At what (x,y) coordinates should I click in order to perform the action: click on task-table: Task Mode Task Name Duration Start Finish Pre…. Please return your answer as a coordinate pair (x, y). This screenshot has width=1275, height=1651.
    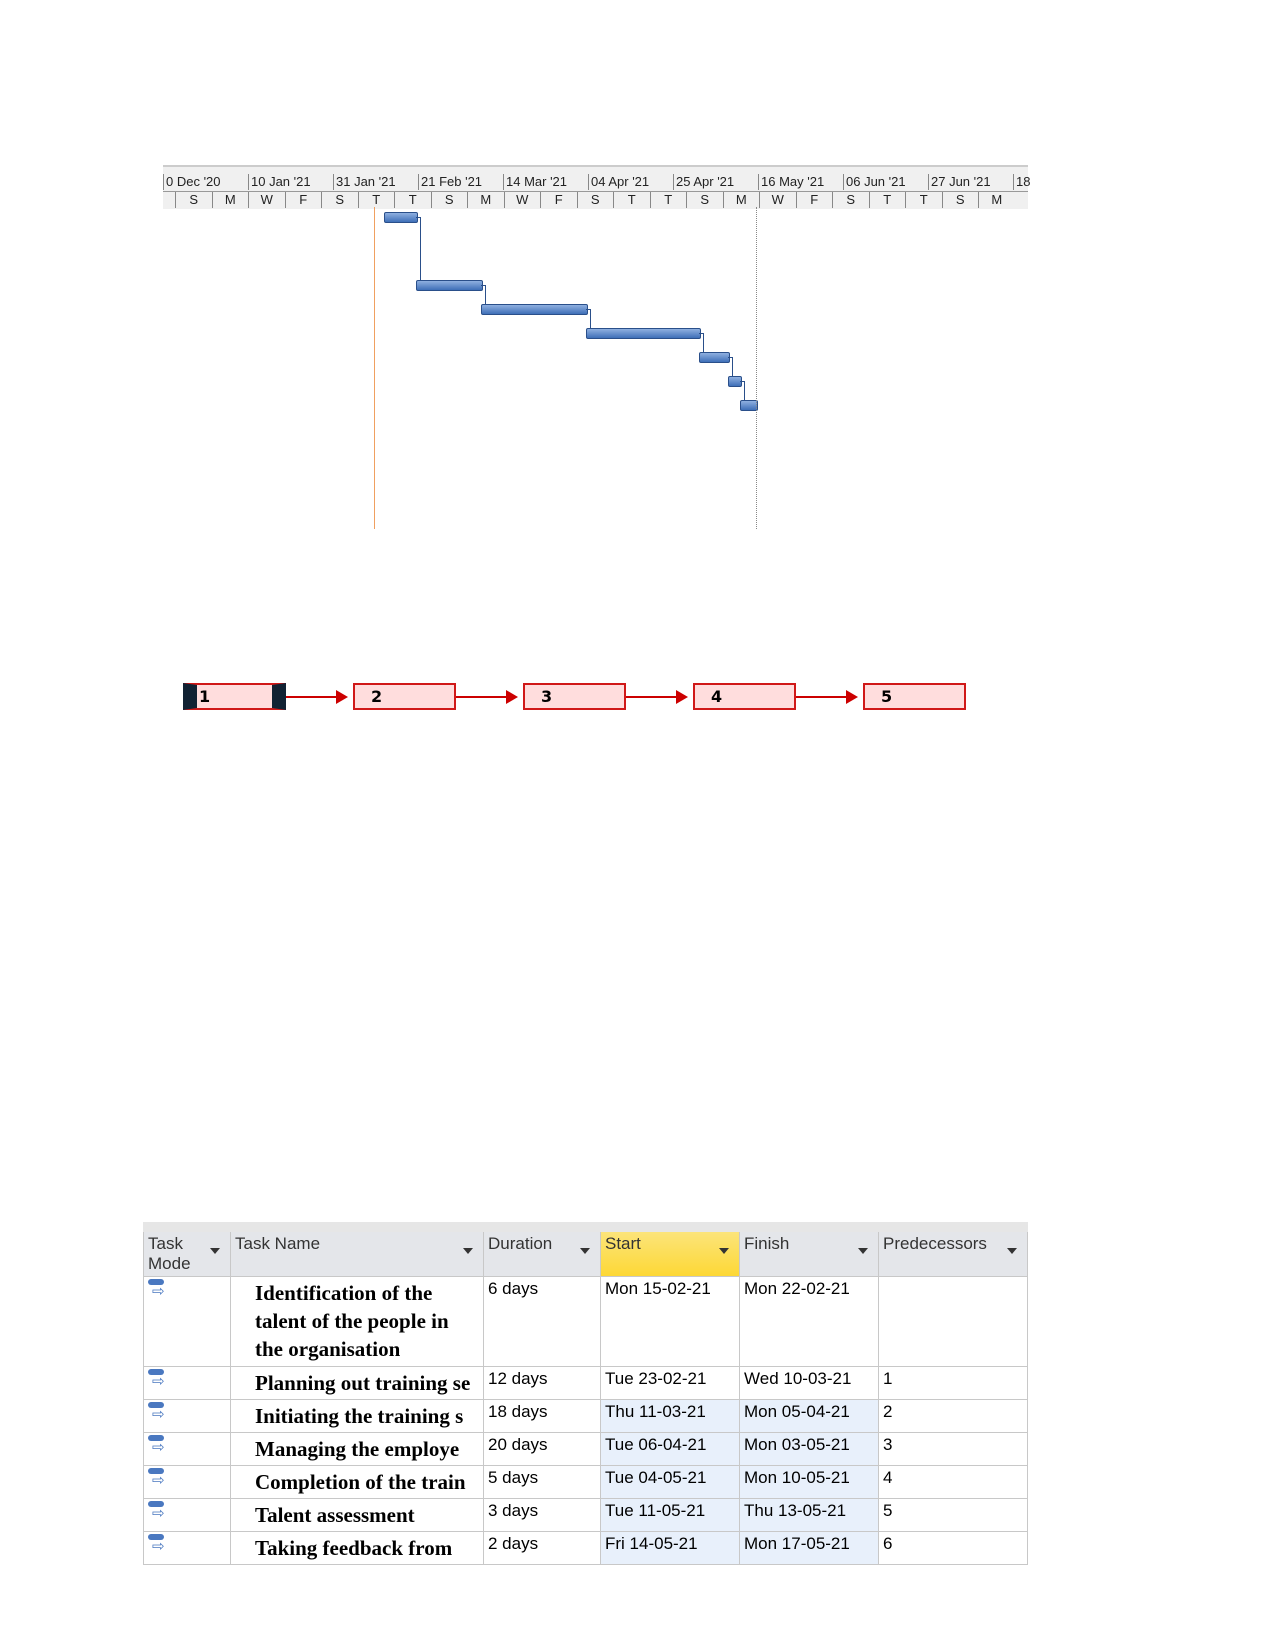
    Looking at the image, I should click on (585, 1393).